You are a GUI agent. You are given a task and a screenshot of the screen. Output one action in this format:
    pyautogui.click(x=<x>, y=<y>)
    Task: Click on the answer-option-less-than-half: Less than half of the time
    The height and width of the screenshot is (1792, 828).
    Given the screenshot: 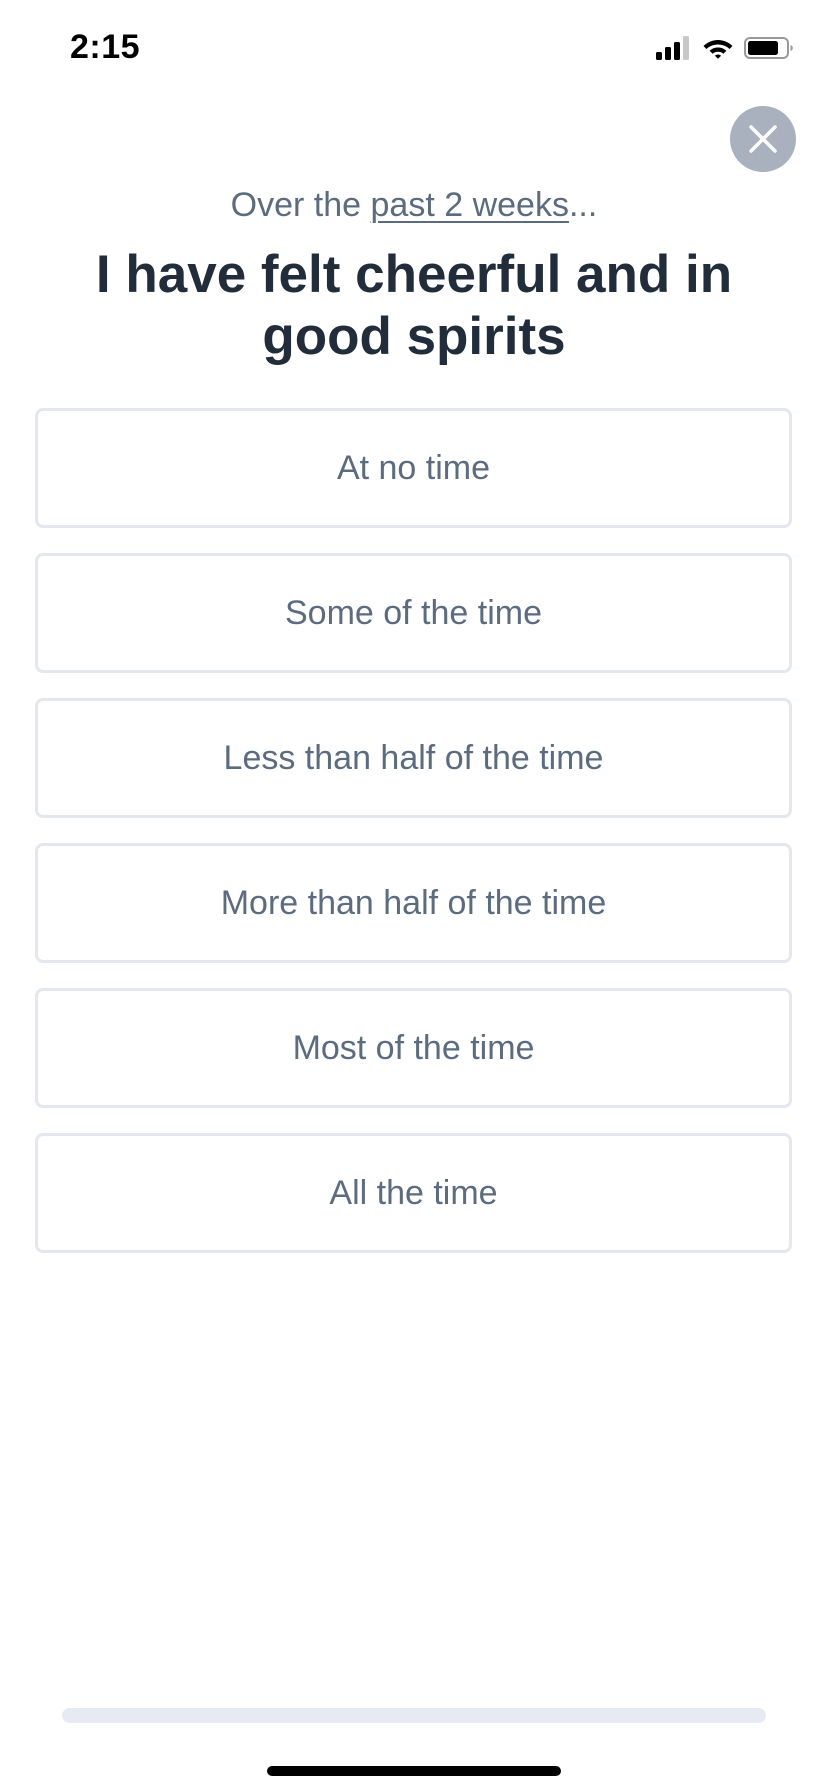 What is the action you would take?
    pyautogui.click(x=413, y=758)
    